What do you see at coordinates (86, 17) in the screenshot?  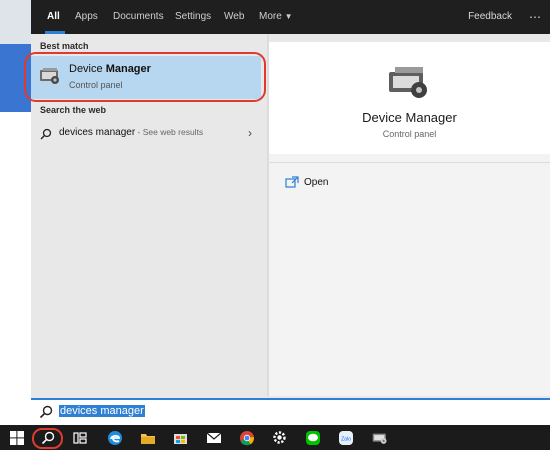 I see `tab-apps: Apps` at bounding box center [86, 17].